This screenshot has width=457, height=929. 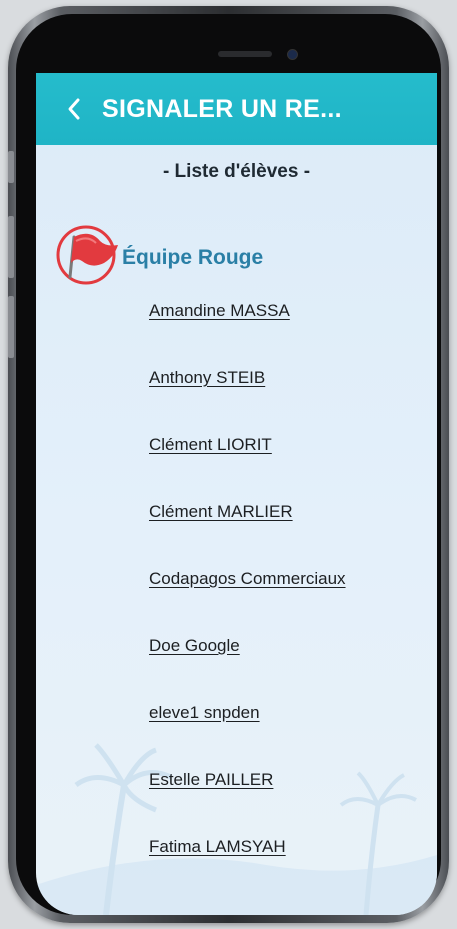 I want to click on list-item: Fatima LAMSYAH, so click(x=247, y=870).